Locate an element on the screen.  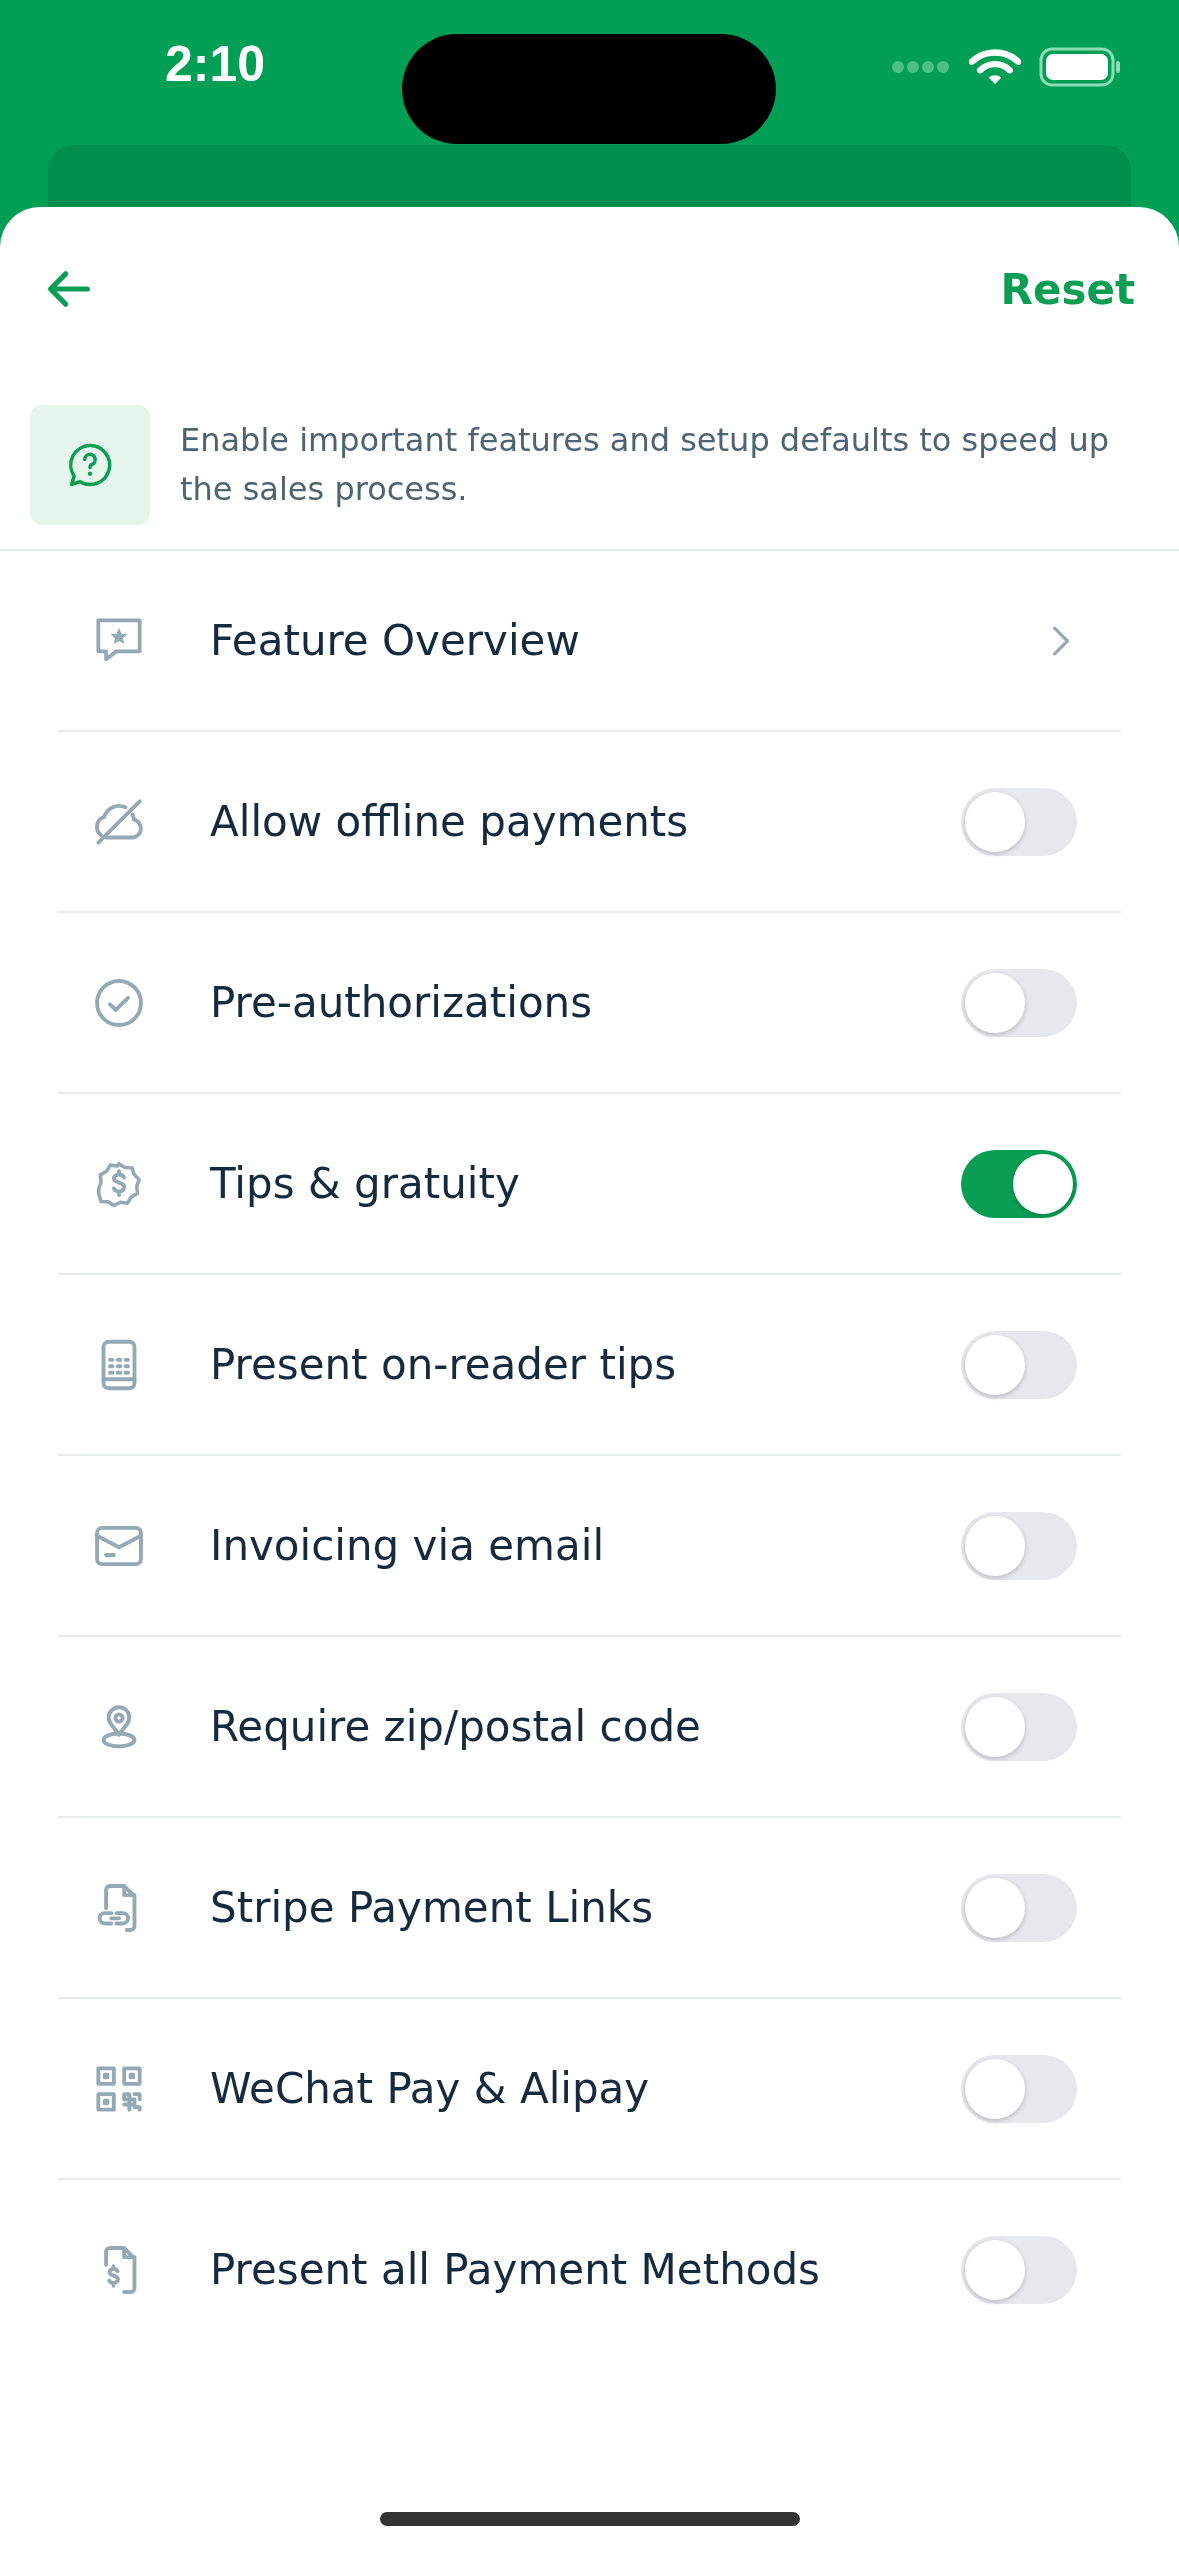
help-icon is located at coordinates (90, 465).